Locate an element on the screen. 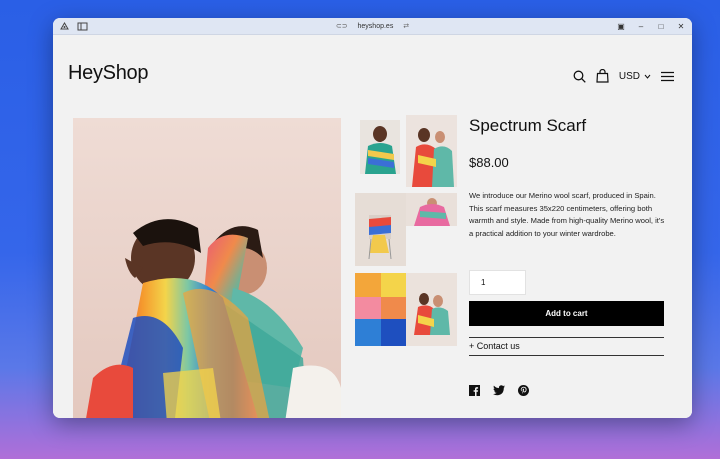 This screenshot has height=459, width=720. address-url: heyshop.es is located at coordinates (375, 26).